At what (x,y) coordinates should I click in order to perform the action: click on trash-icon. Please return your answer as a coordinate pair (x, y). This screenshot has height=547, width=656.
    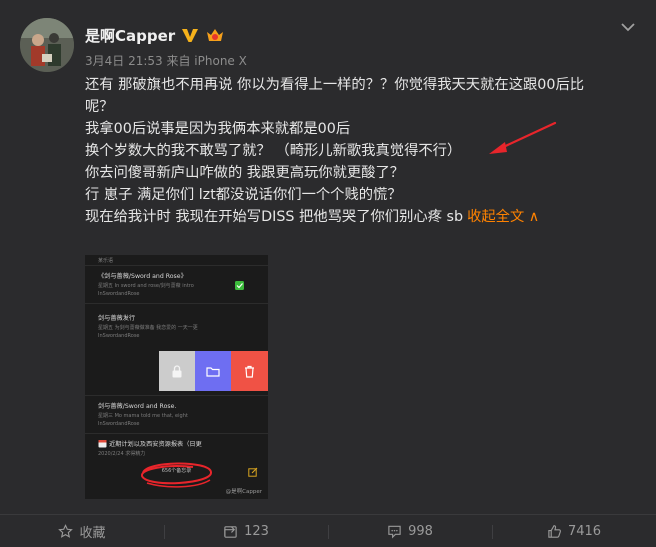
    Looking at the image, I should click on (249, 371).